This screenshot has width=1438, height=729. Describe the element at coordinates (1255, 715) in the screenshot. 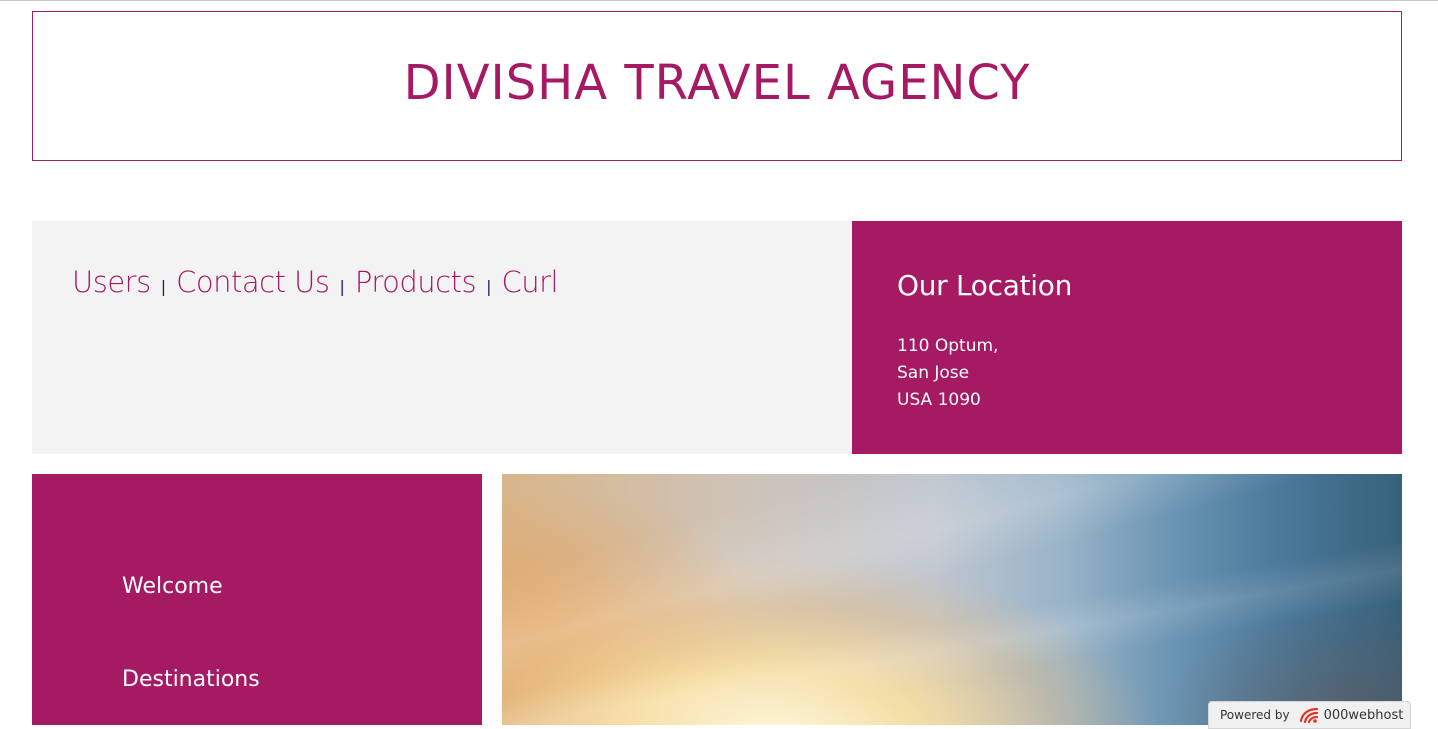

I see `powered-by-label: Powered by` at that location.